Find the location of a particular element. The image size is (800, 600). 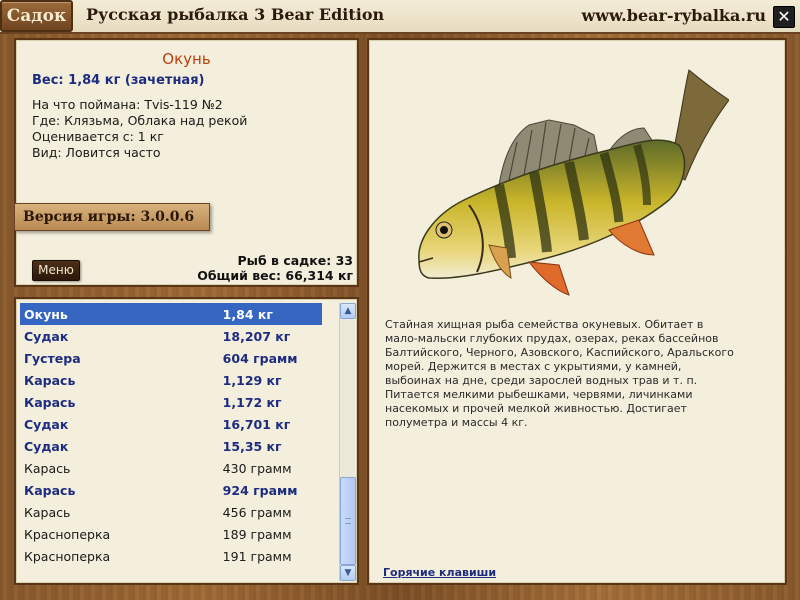

fish-row-name: Густера is located at coordinates (52, 358).